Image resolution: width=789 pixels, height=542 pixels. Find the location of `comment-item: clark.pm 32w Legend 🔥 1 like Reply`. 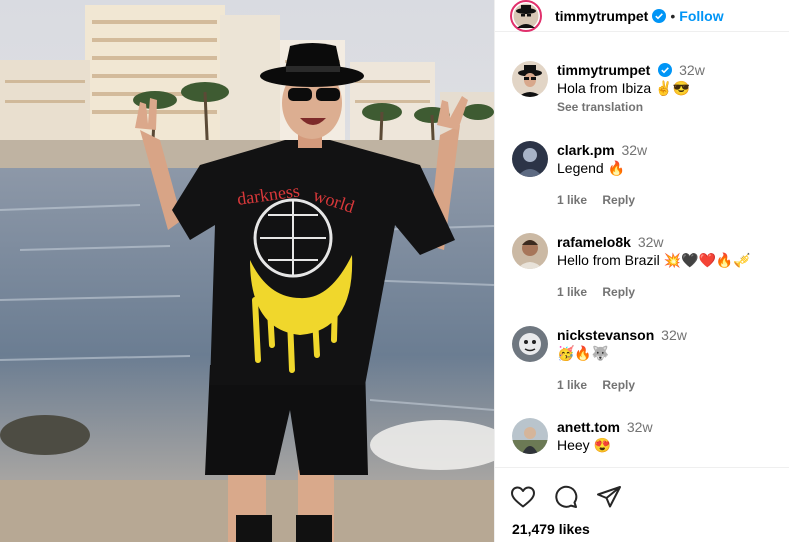

comment-item: clark.pm 32w Legend 🔥 1 like Reply is located at coordinates (645, 175).